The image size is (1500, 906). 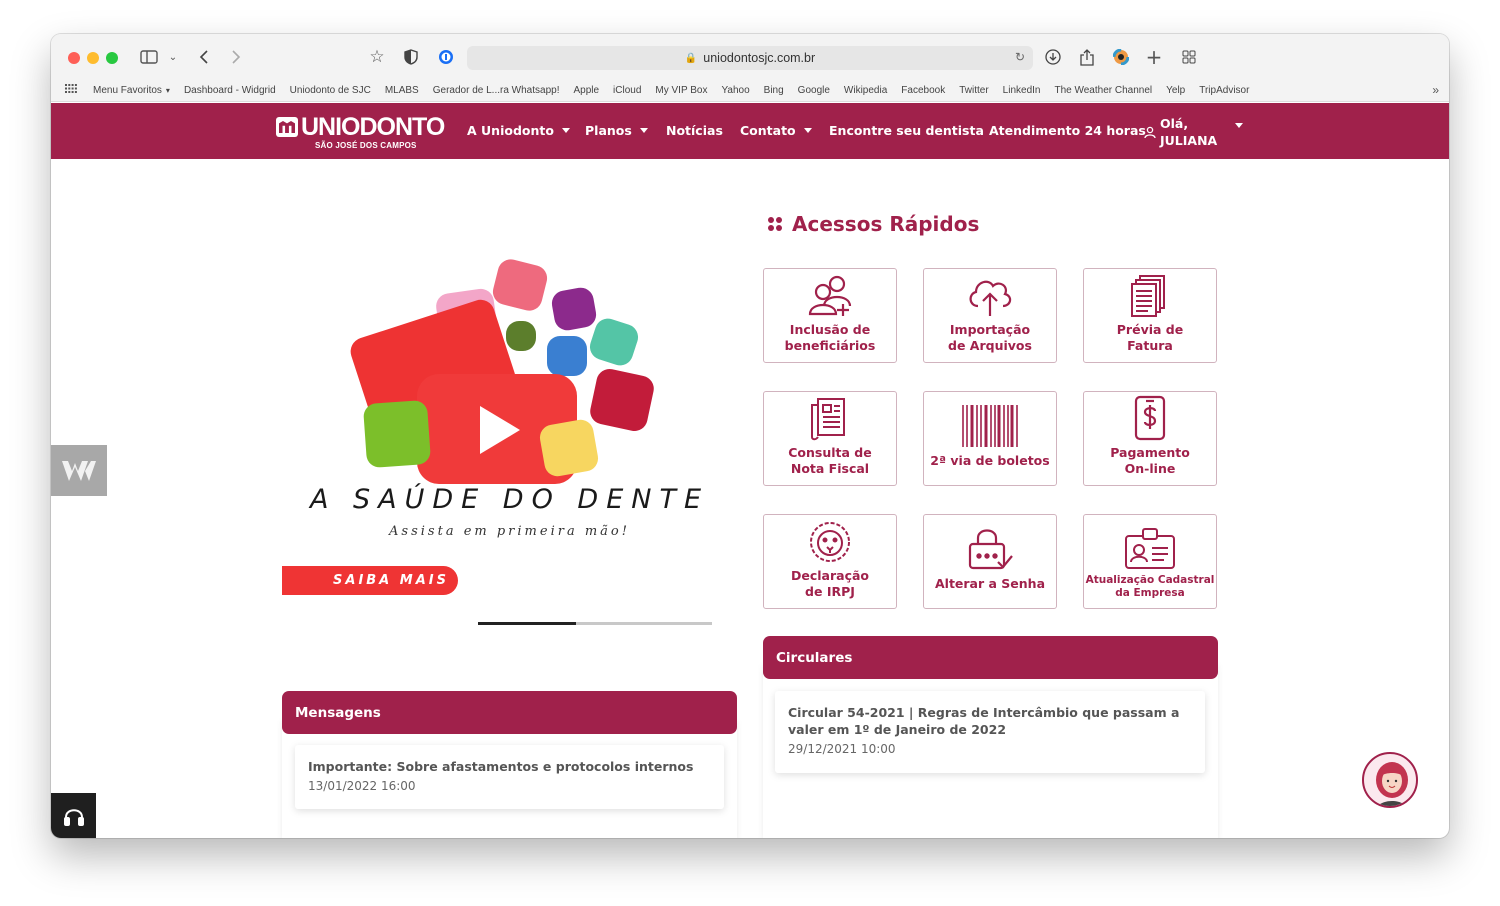 I want to click on atualizacao-cadastral-button: Atualização Cadastral da Empresa, so click(x=1150, y=561).